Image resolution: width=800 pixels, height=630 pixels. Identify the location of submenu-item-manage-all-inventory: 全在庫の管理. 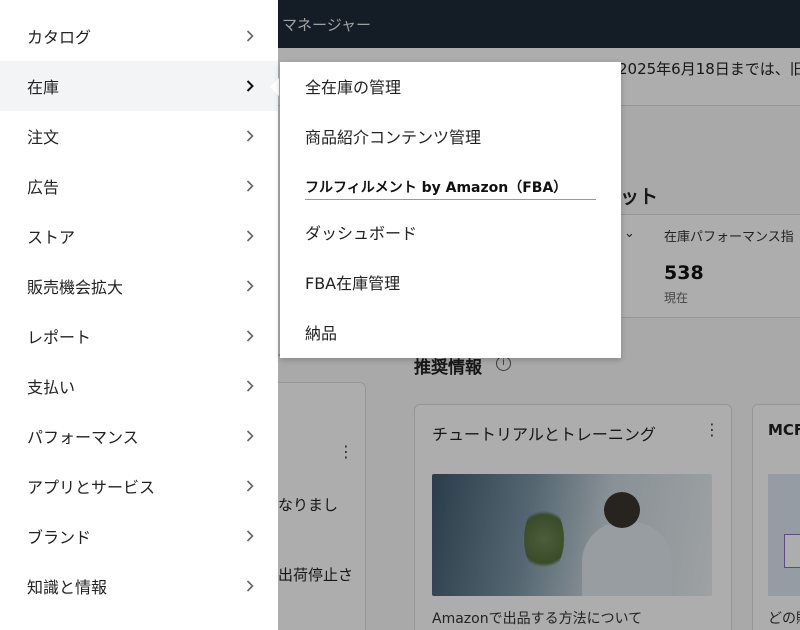
(450, 86).